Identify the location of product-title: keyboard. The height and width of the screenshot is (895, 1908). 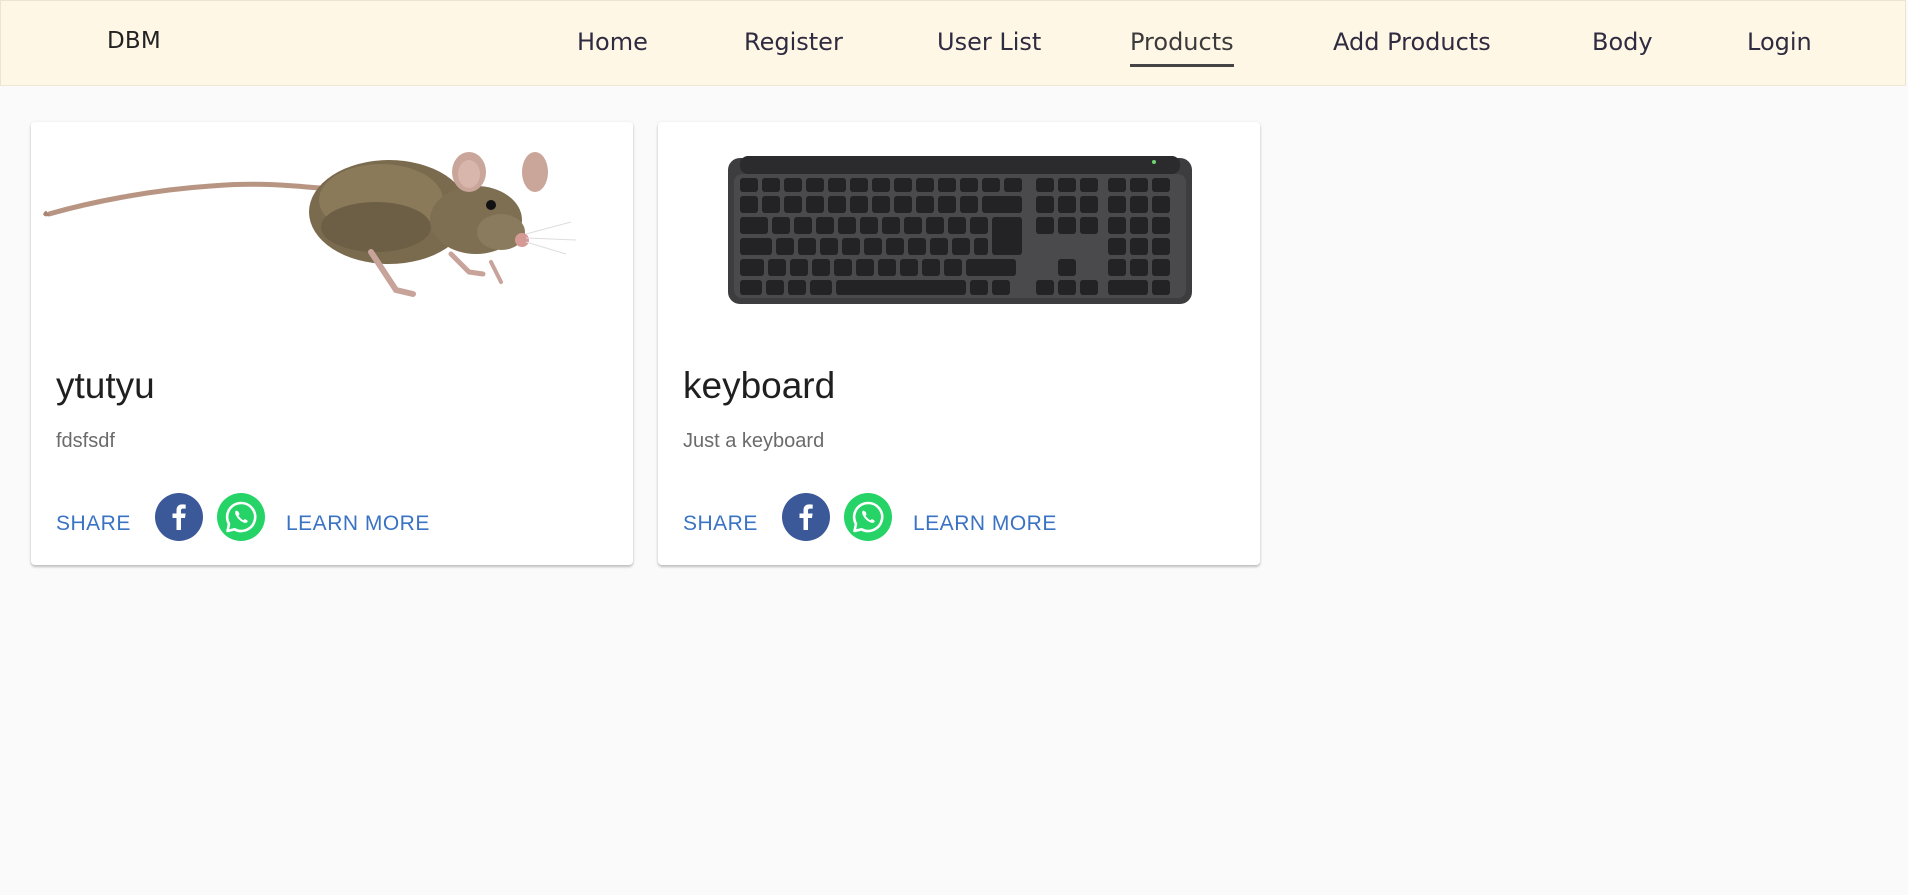
(759, 385).